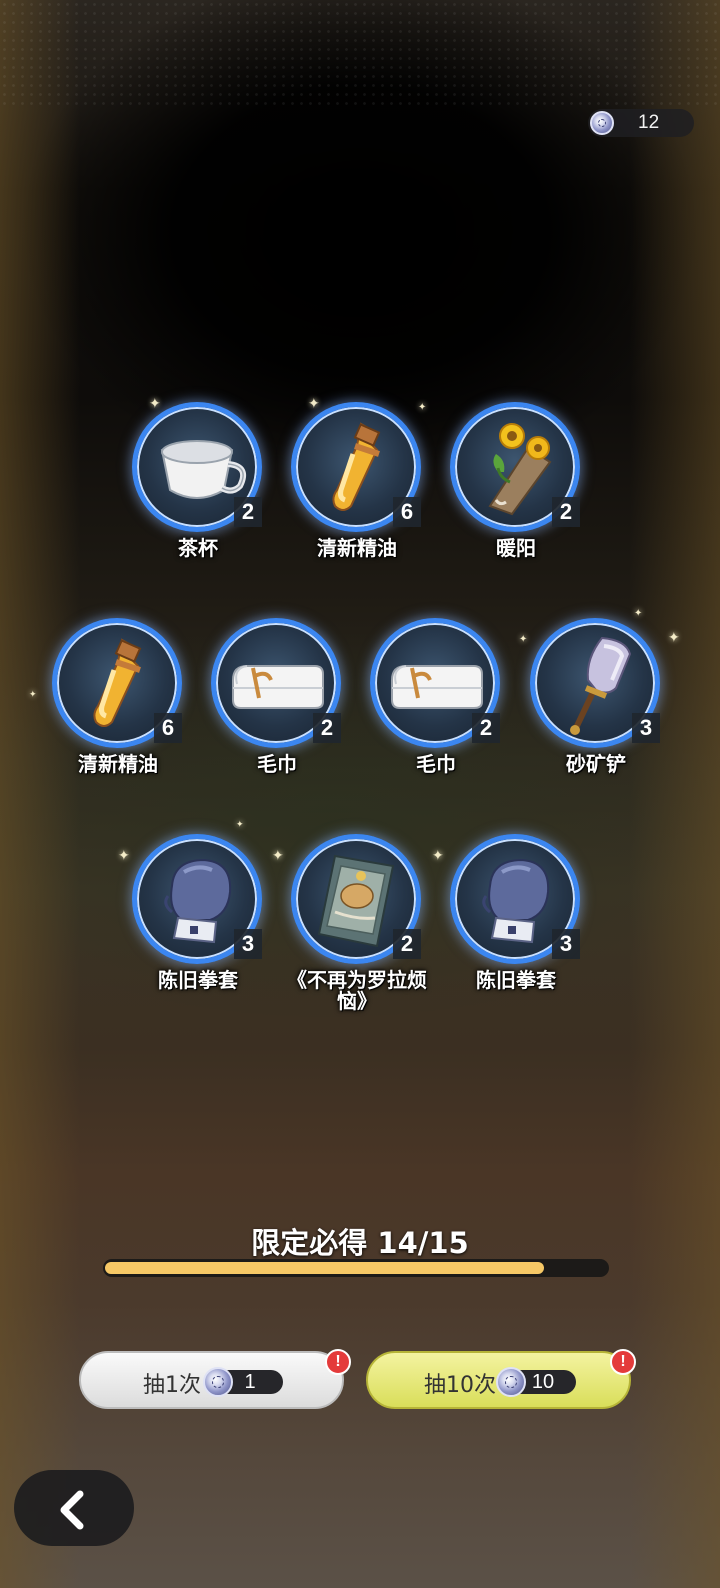  I want to click on pity-progress-label: 限定必得 14/15, so click(360, 1243).